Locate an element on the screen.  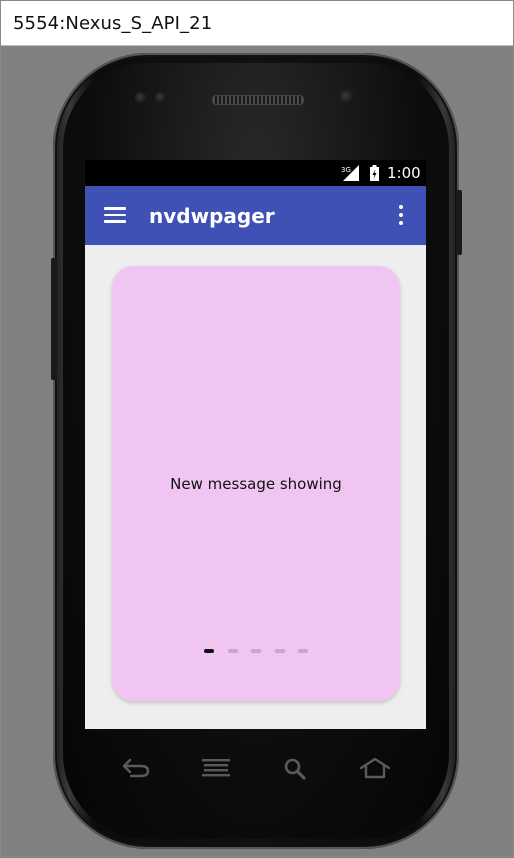
earpiece-speaker is located at coordinates (258, 100).